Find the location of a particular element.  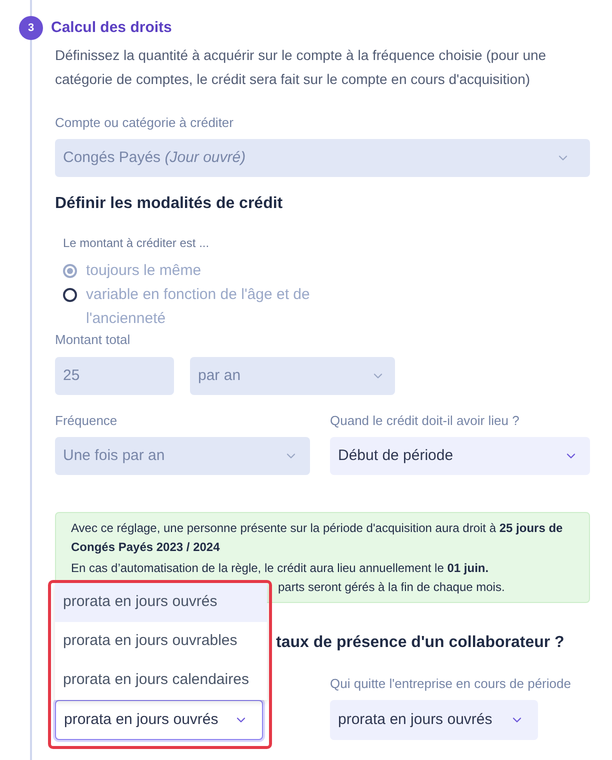

field-label: Montant total is located at coordinates (93, 340).